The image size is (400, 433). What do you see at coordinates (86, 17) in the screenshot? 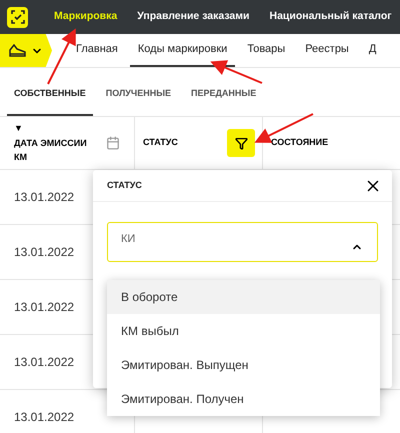
I see `top-nav-link: Маркировка` at bounding box center [86, 17].